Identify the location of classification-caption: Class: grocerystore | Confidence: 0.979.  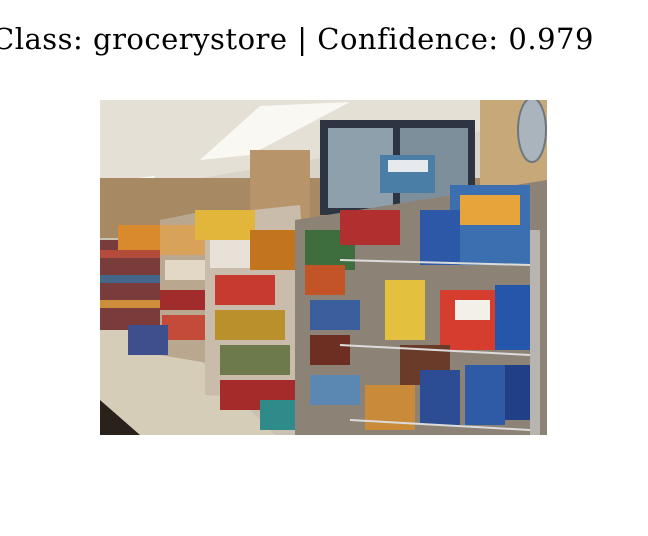
(297, 39).